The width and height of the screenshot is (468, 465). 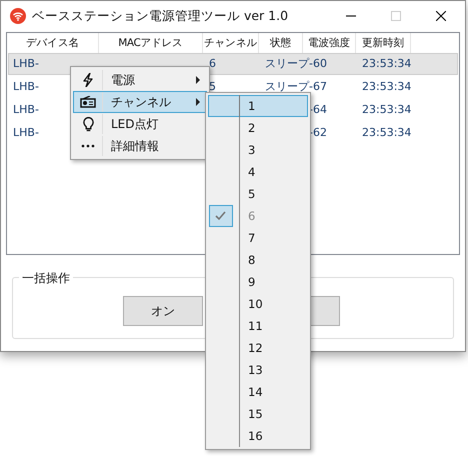 What do you see at coordinates (258, 370) in the screenshot?
I see `menu-item: 13` at bounding box center [258, 370].